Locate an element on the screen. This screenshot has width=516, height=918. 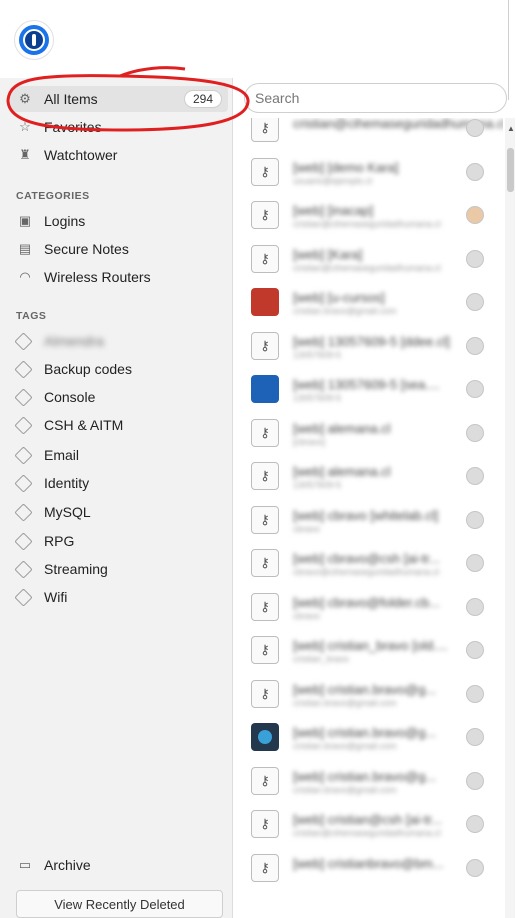
list-item: ⚷ cristian@cihemaseguridadhumana.cl is located at coordinates (368, 133).